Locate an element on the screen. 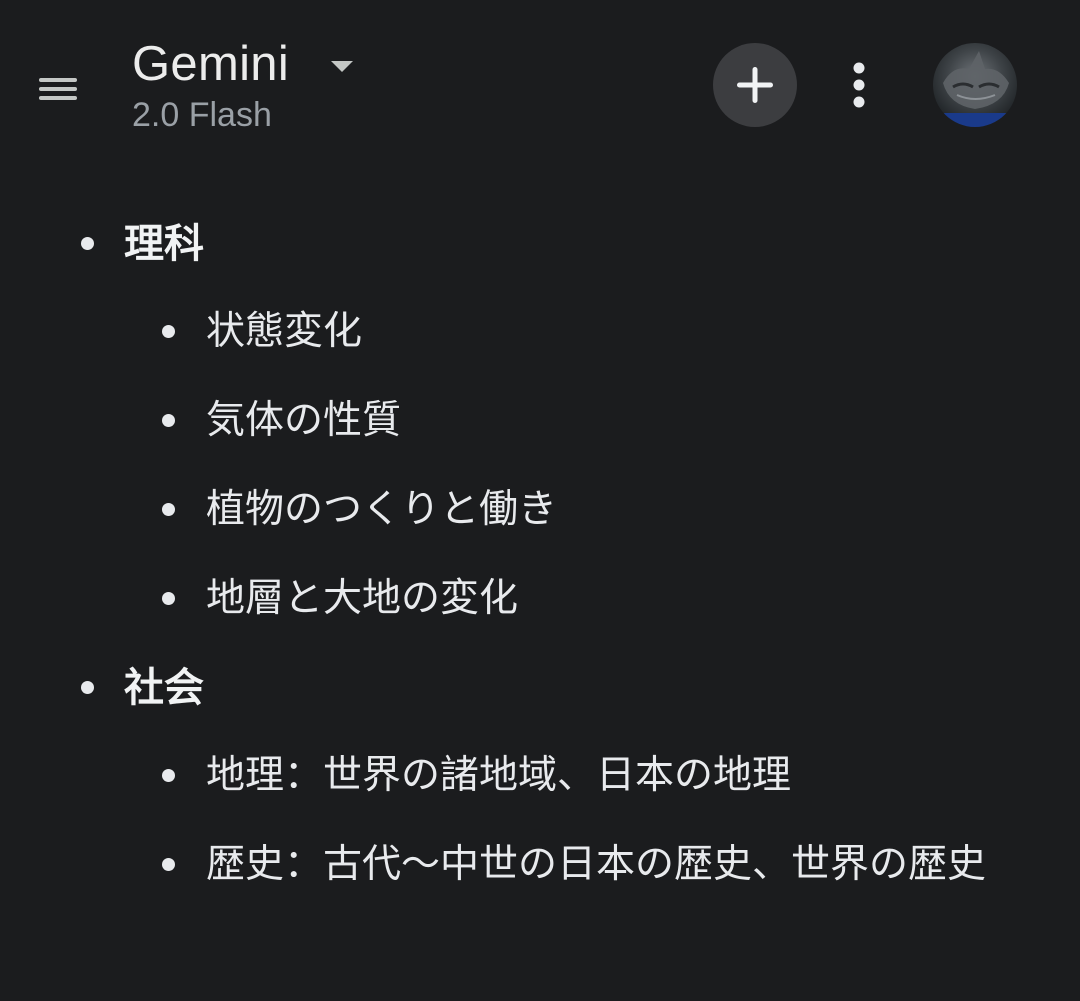 The width and height of the screenshot is (1080, 1001). list-item: 状態変化 is located at coordinates (540, 332).